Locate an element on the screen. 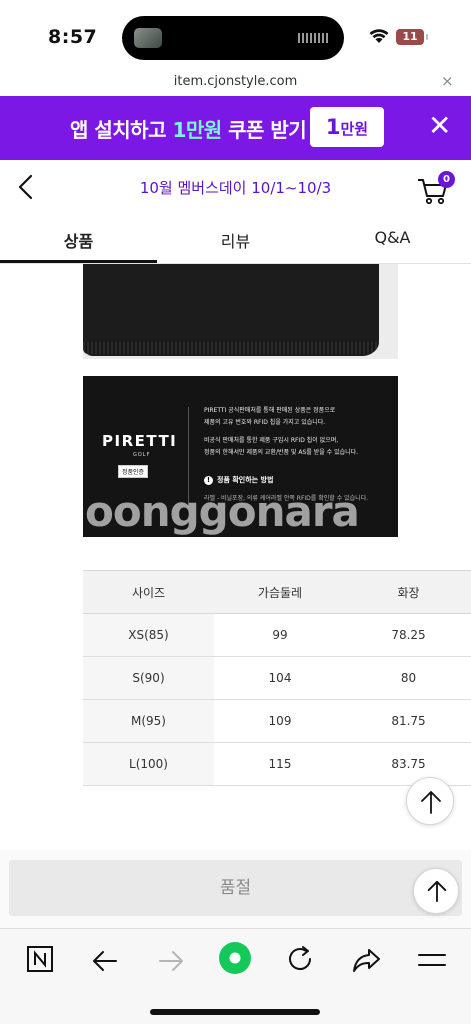 Image resolution: width=471 pixels, height=1024 pixels. banner-highlight: 1만원 is located at coordinates (197, 130).